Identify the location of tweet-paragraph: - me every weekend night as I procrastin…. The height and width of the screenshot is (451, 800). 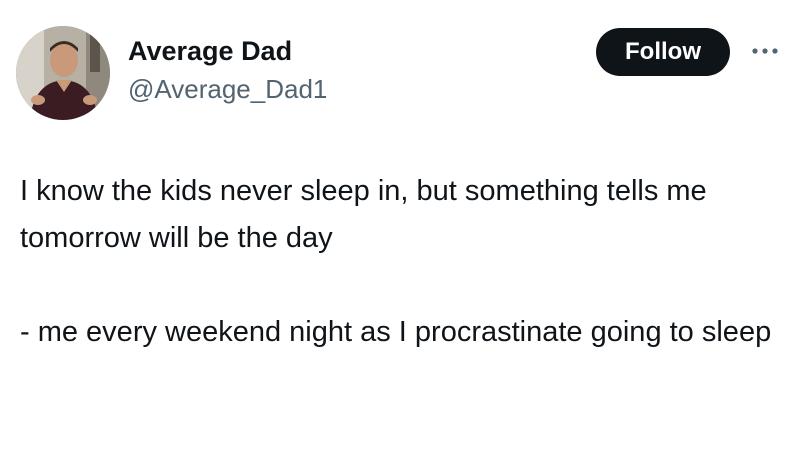
(396, 332).